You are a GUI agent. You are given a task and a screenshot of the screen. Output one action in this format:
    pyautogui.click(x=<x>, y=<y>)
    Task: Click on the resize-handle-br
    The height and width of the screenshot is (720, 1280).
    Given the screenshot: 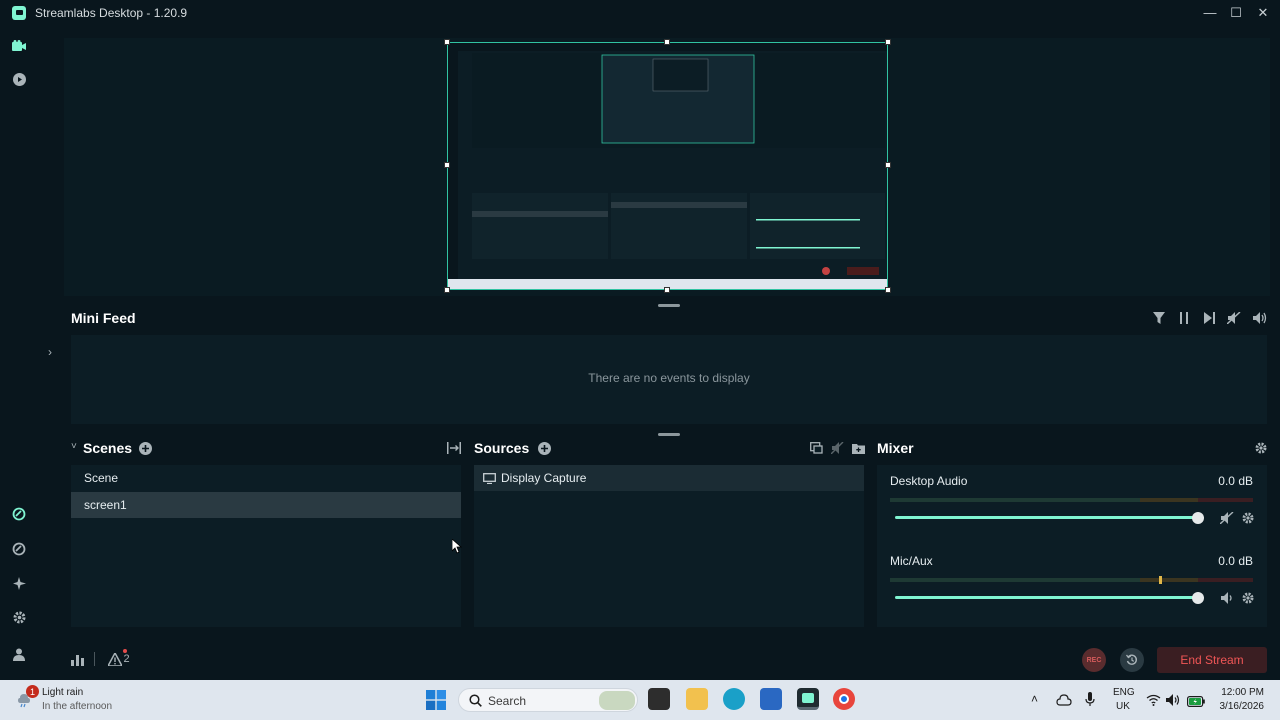 What is the action you would take?
    pyautogui.click(x=888, y=290)
    